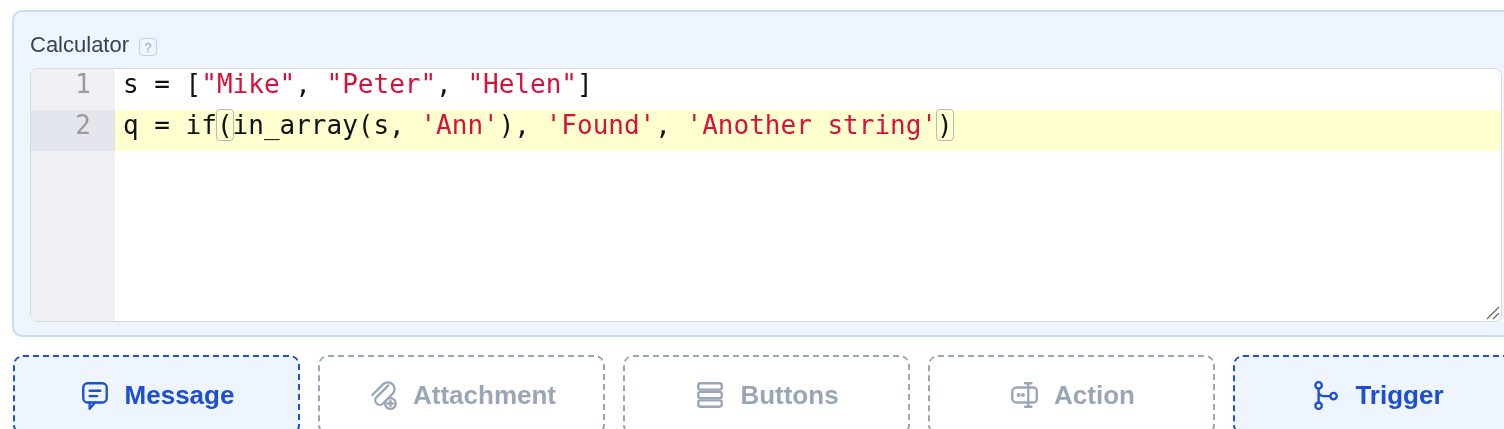 The height and width of the screenshot is (429, 1504). I want to click on resize-handle-icon, so click(1492, 312).